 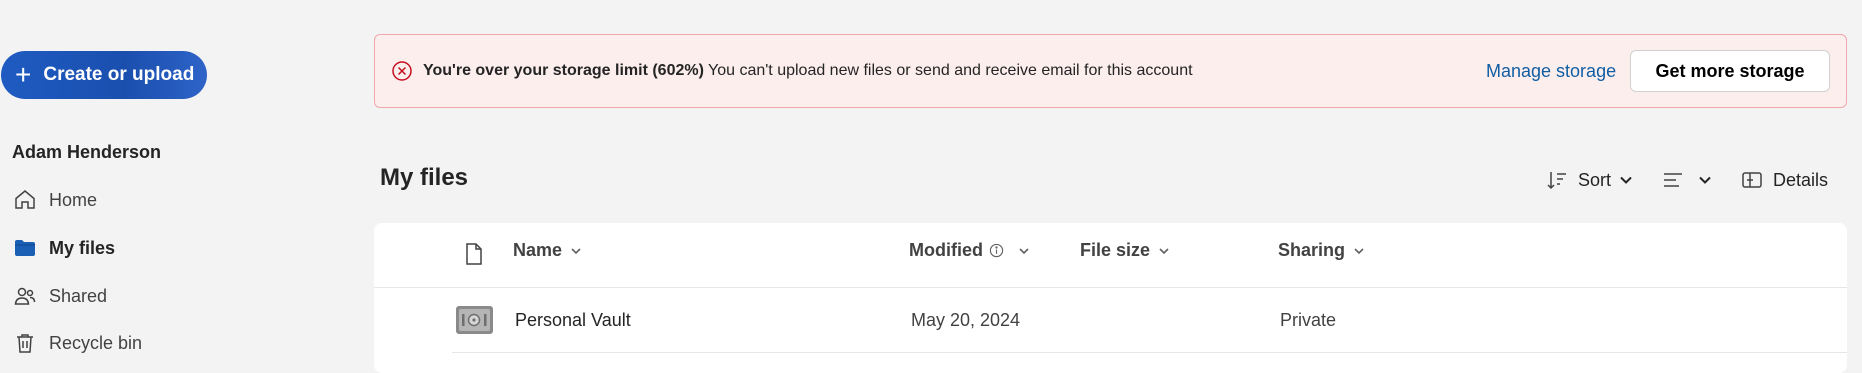 What do you see at coordinates (1115, 250) in the screenshot?
I see `column-header-label: File size` at bounding box center [1115, 250].